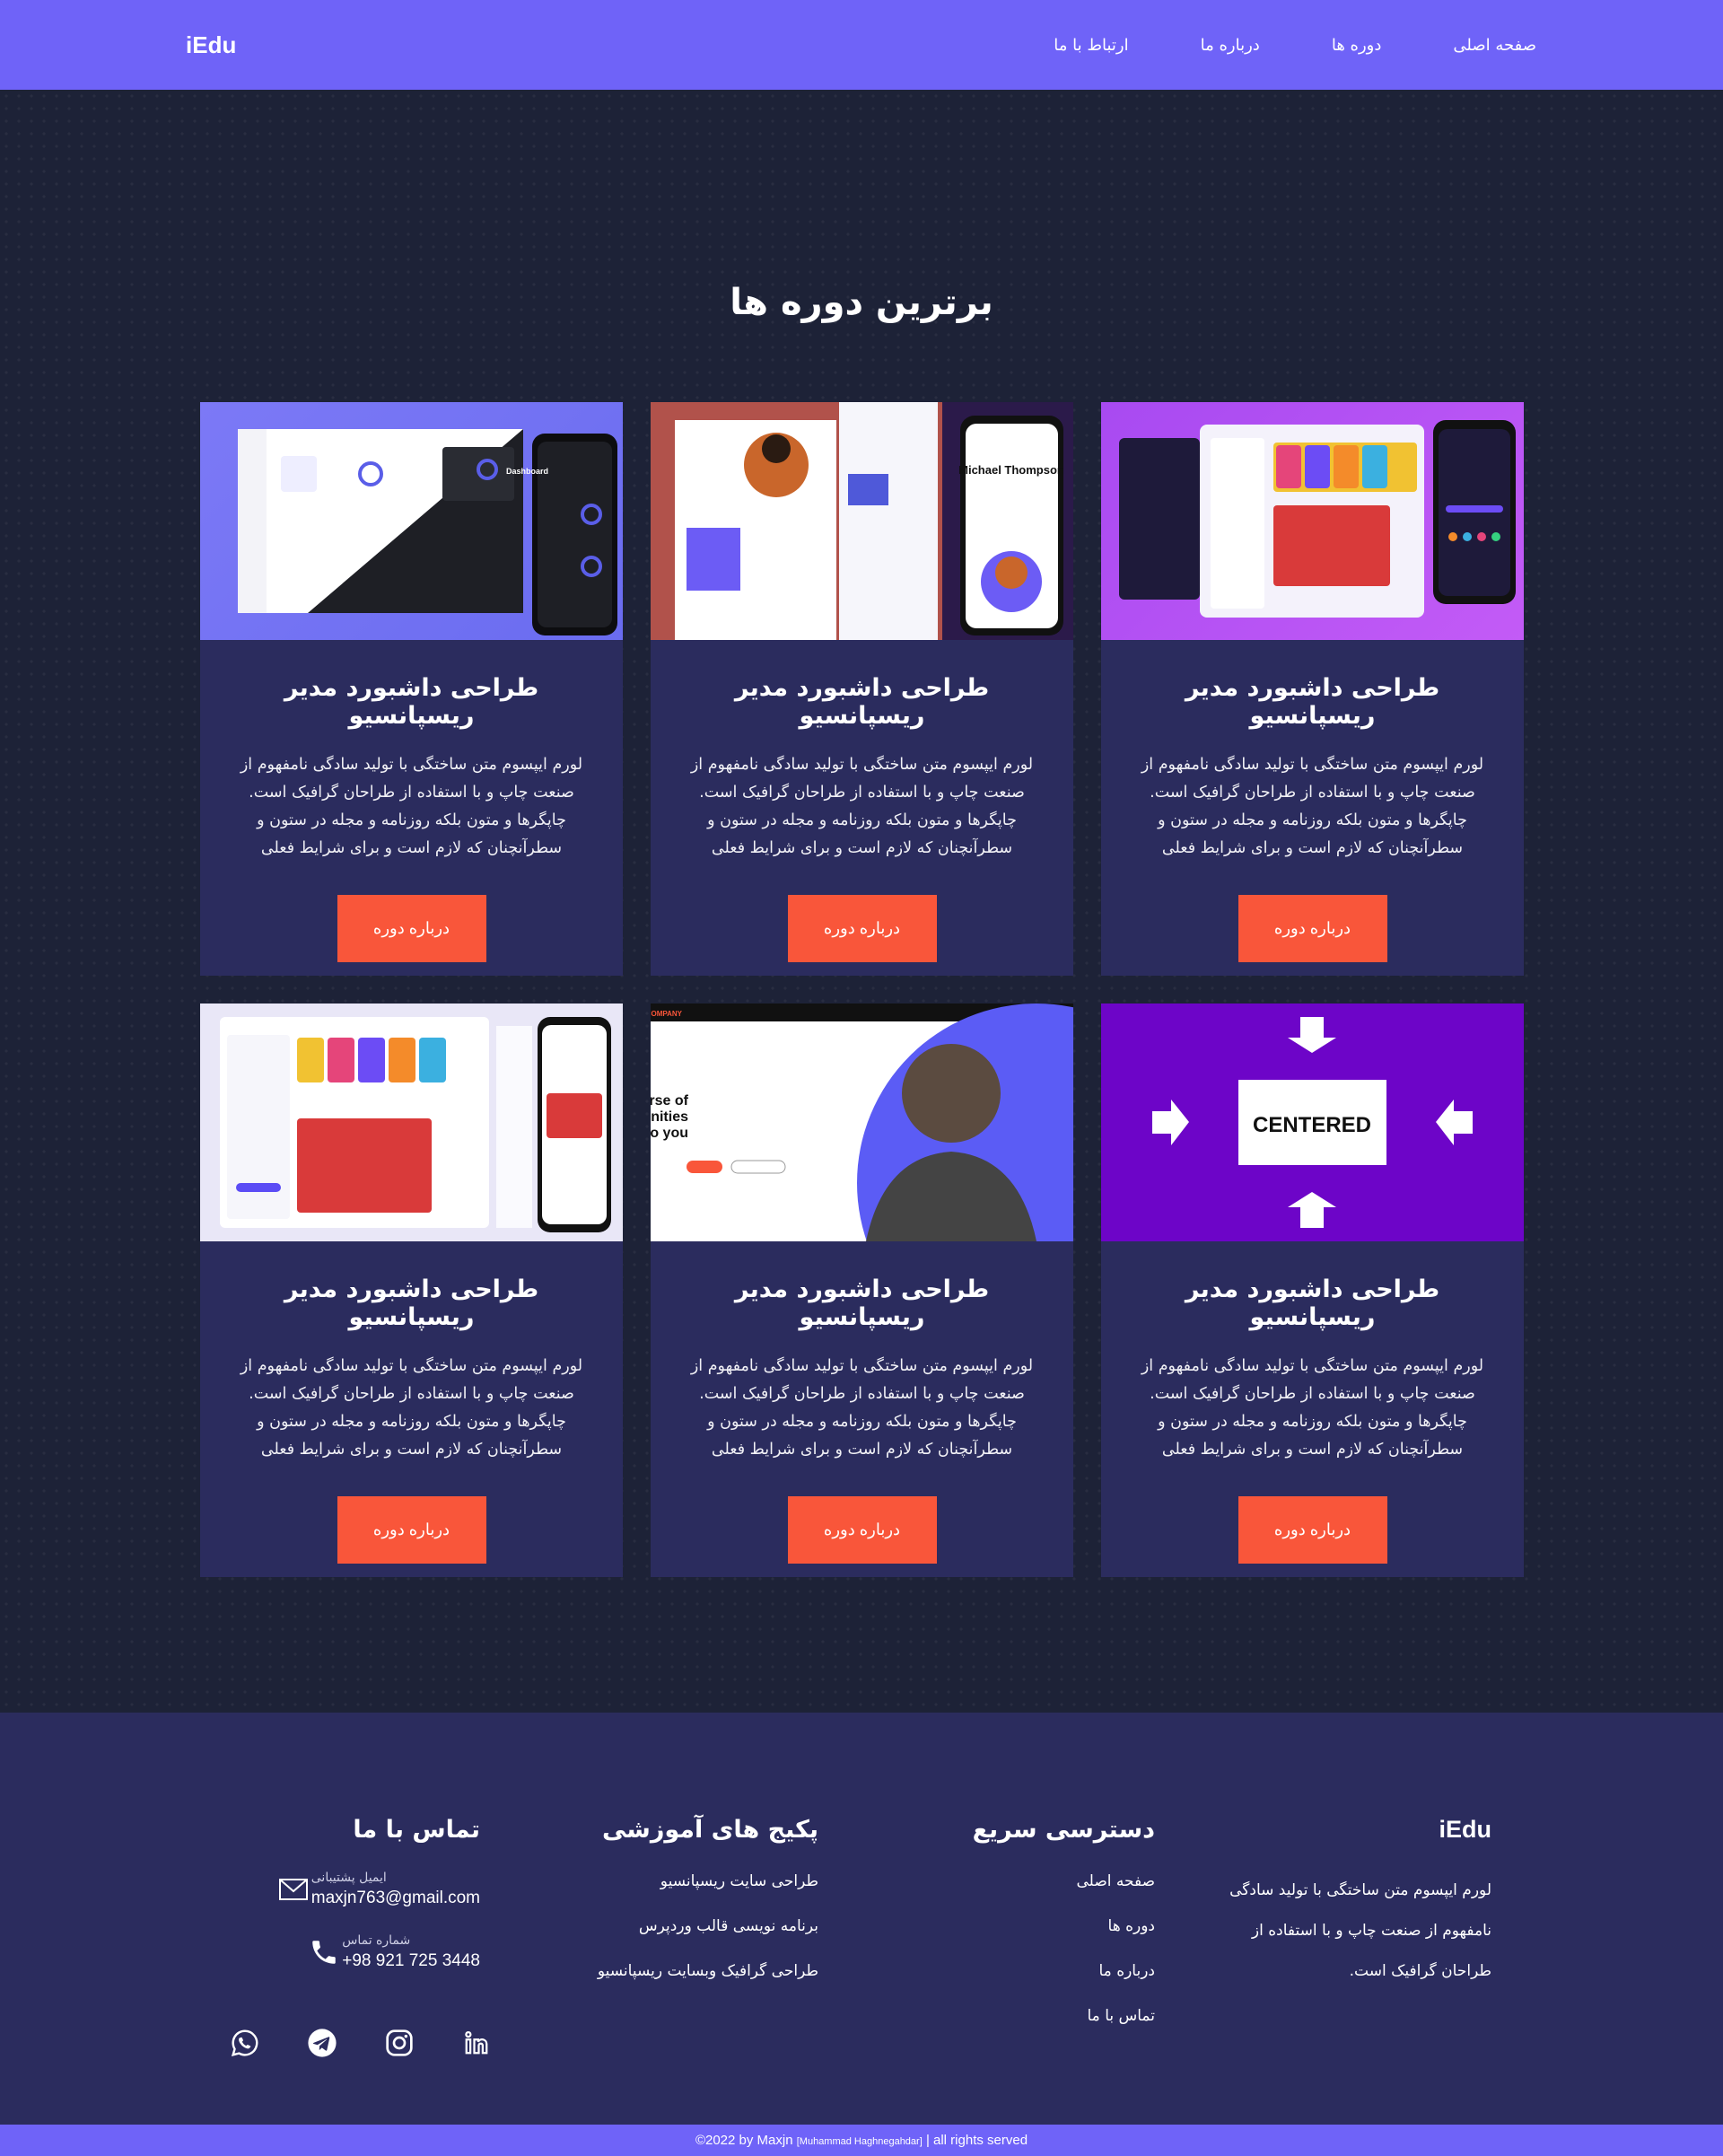 The image size is (1723, 2156). What do you see at coordinates (1064, 1882) in the screenshot?
I see `footer-link-home: صفحه اصلی` at bounding box center [1064, 1882].